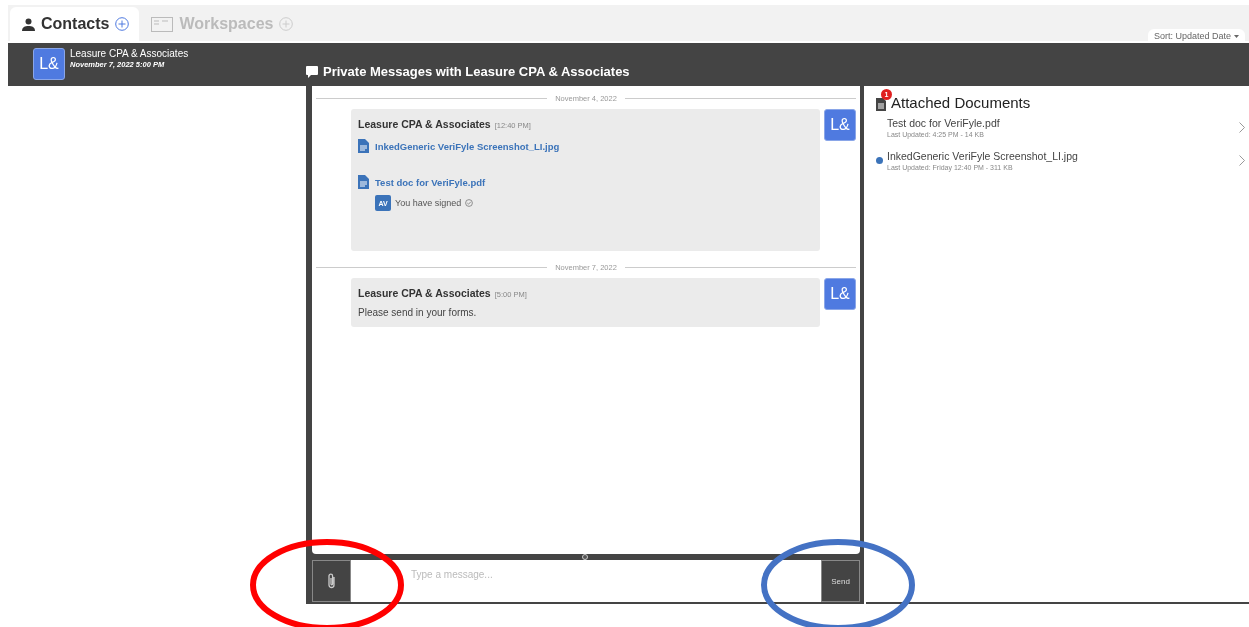  I want to click on signature-status: You have signed, so click(428, 203).